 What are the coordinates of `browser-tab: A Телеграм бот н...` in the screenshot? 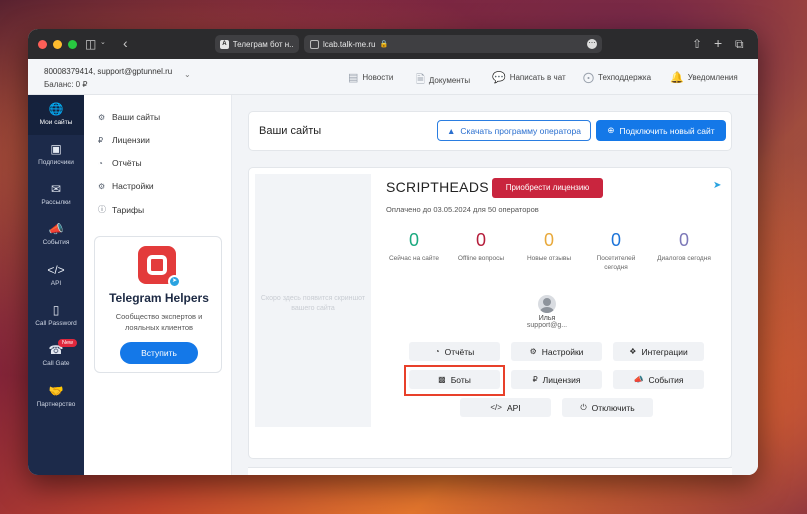 It's located at (257, 44).